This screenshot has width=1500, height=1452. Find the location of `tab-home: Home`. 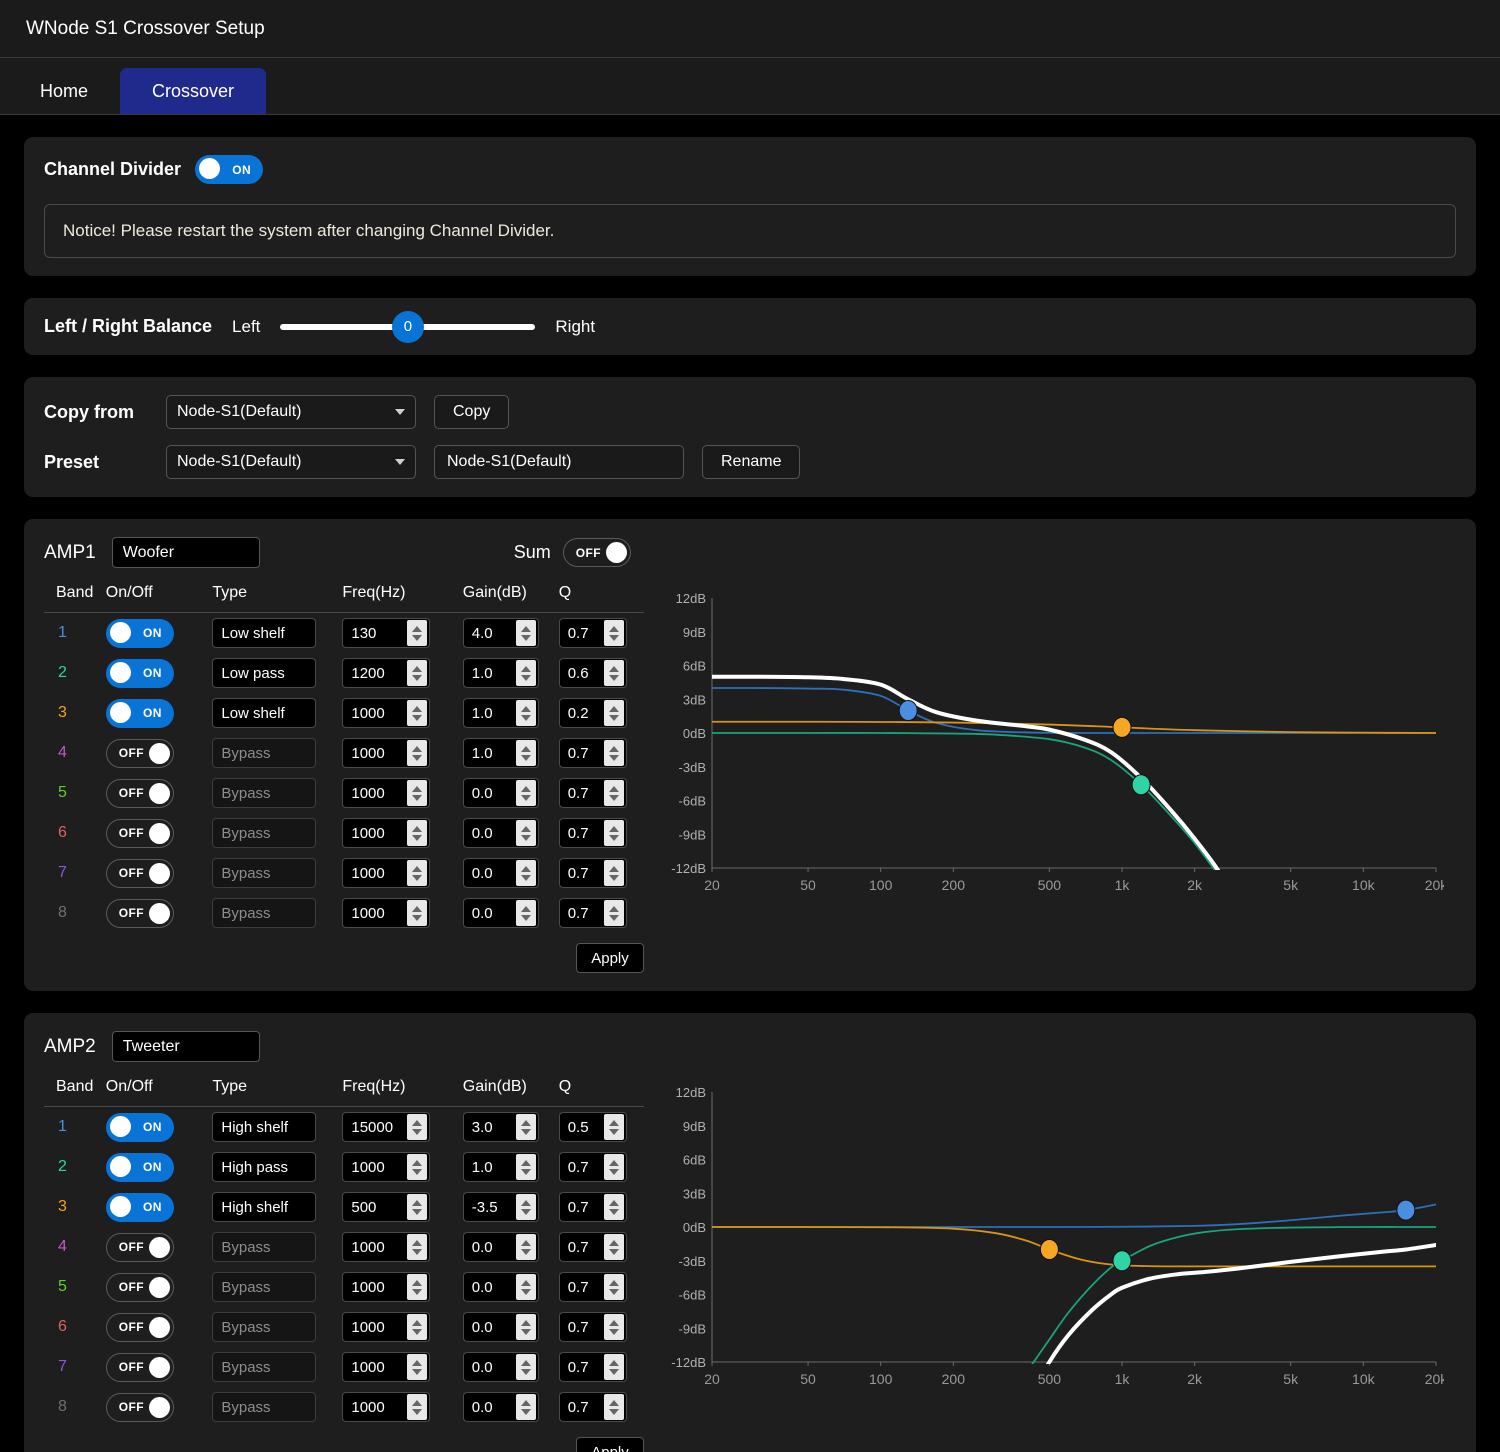

tab-home: Home is located at coordinates (64, 91).